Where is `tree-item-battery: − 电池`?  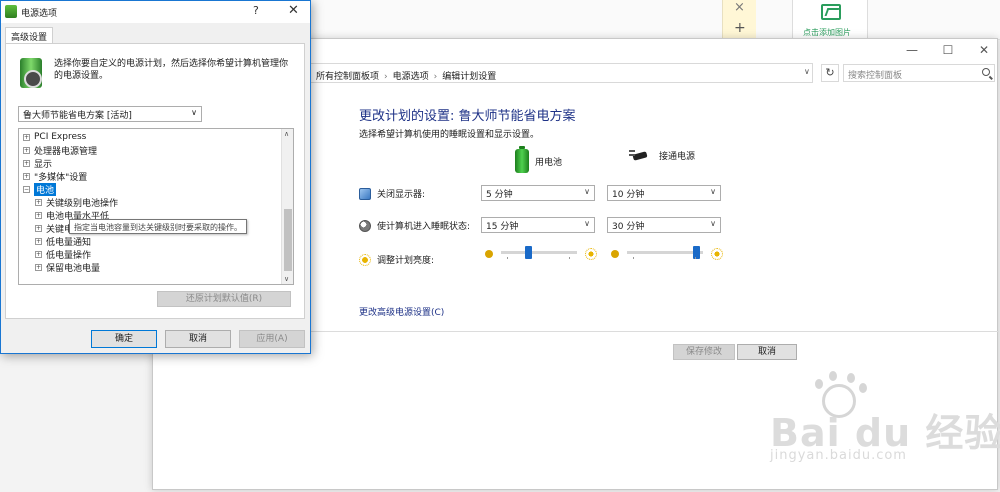 tree-item-battery: − 电池 is located at coordinates (40, 189).